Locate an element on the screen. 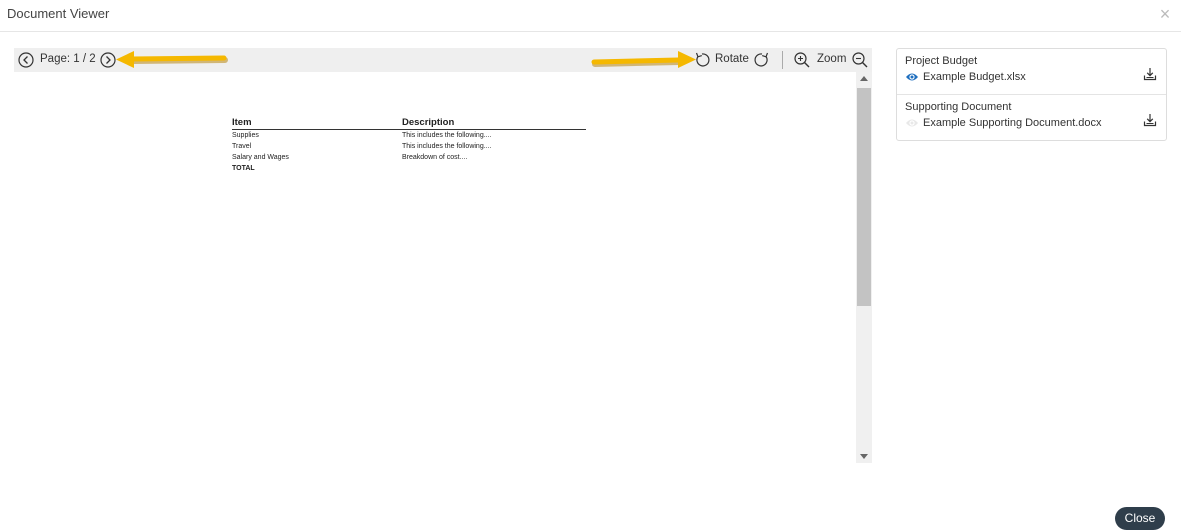 This screenshot has height=531, width=1181. zoom-in-icon is located at coordinates (802, 60).